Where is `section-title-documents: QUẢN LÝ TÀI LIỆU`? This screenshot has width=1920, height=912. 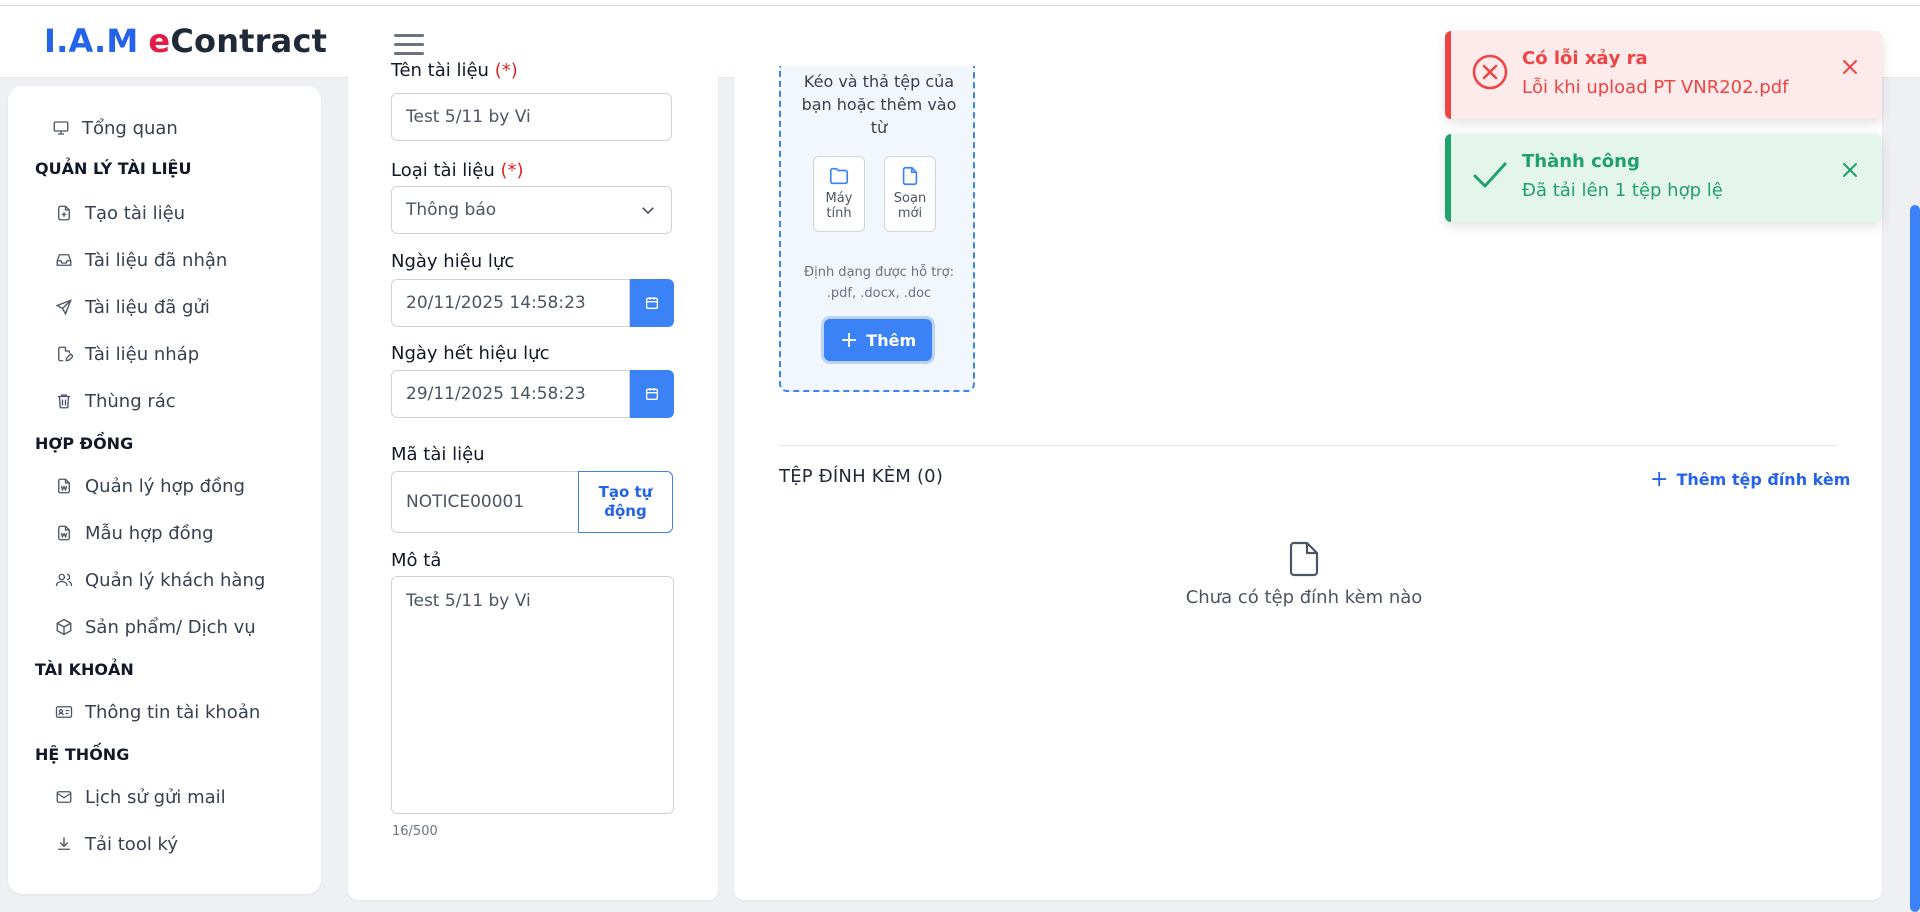 section-title-documents: QUẢN LÝ TÀI LIỆU is located at coordinates (113, 168).